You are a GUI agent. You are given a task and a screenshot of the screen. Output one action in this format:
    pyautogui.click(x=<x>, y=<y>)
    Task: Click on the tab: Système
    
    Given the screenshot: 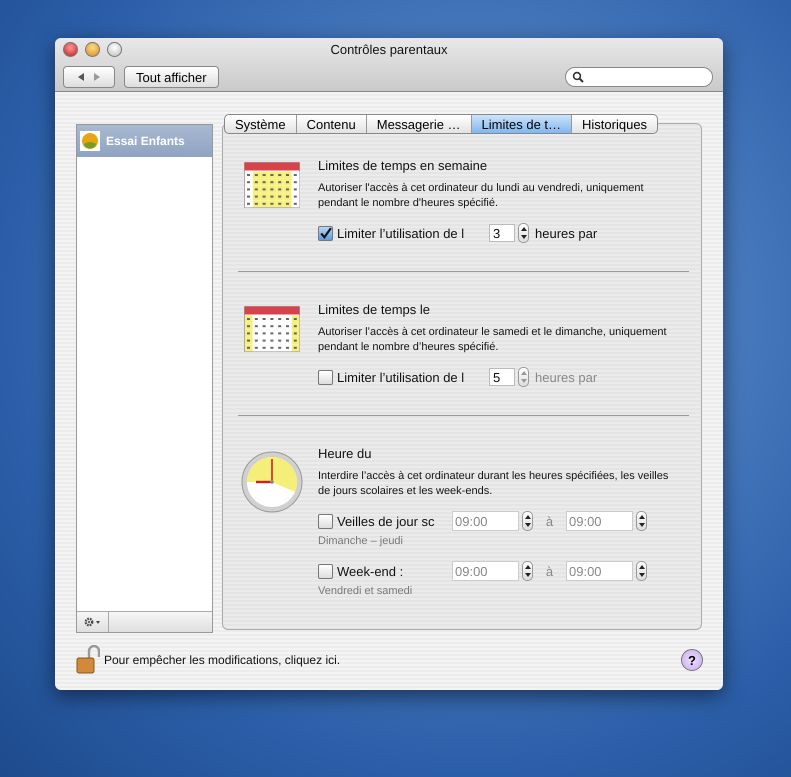 What is the action you would take?
    pyautogui.click(x=261, y=124)
    